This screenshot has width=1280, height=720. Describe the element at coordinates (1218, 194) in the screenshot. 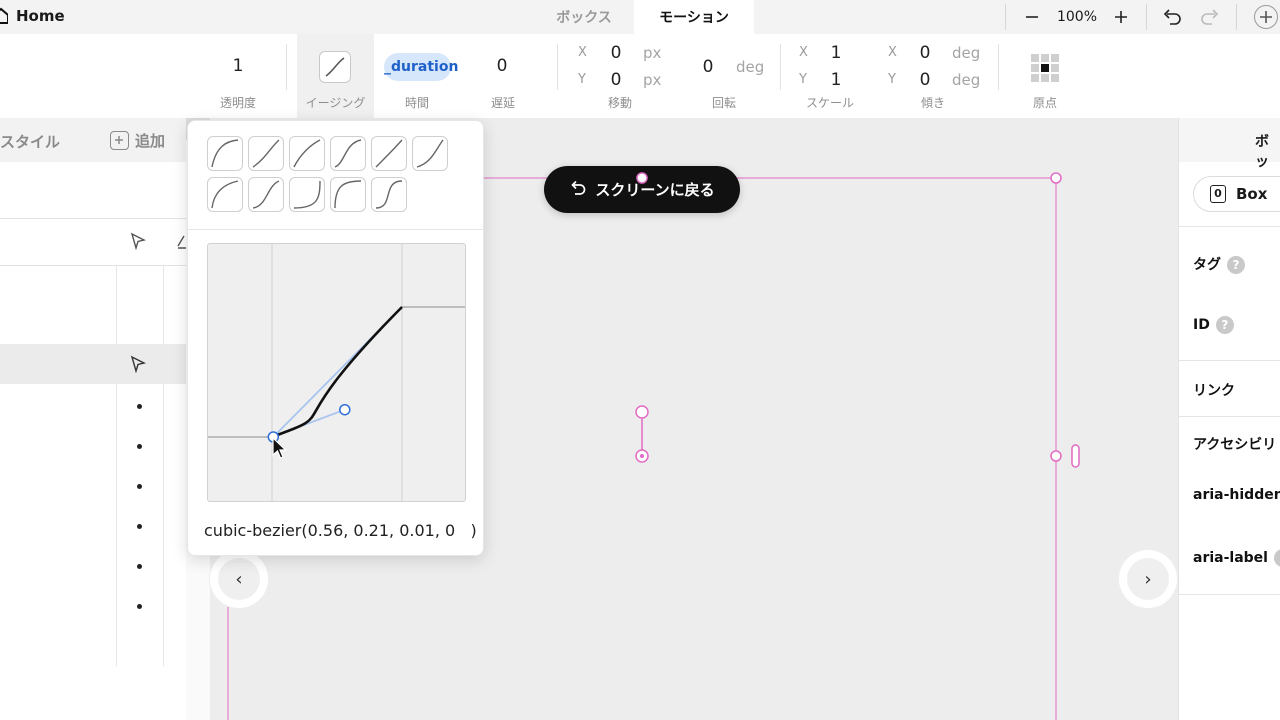

I see `element-type-badge: 0` at that location.